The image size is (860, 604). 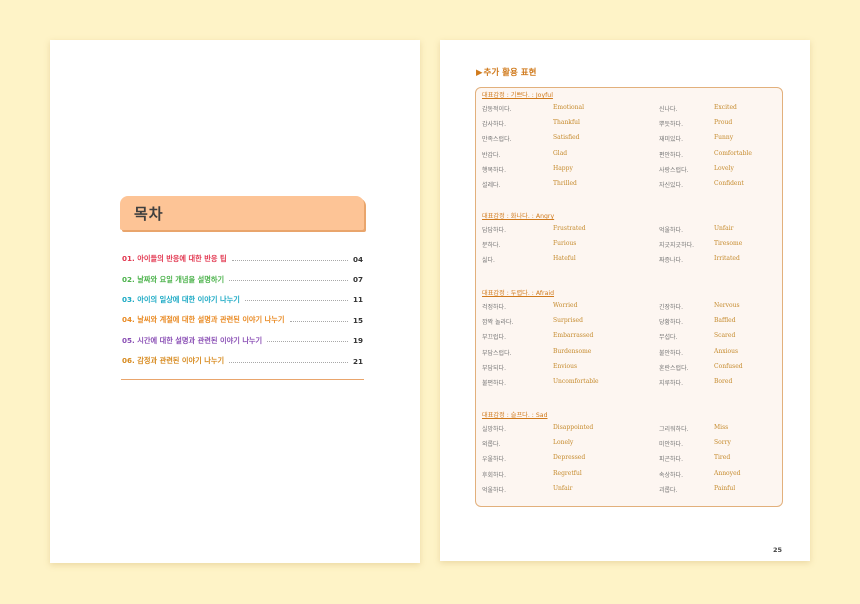 What do you see at coordinates (358, 320) in the screenshot?
I see `toc-item-page: 15` at bounding box center [358, 320].